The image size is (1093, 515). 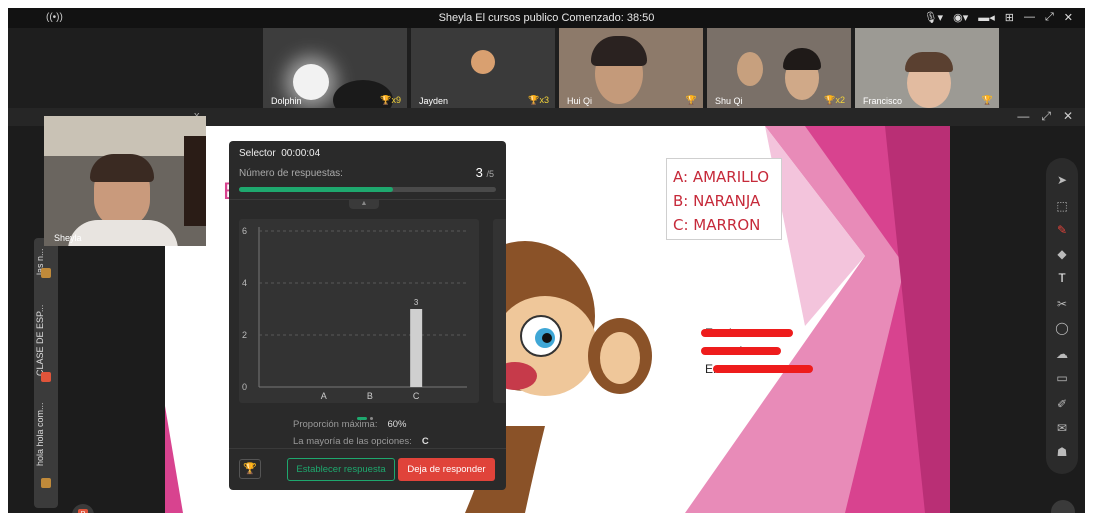 I want to click on participant-name: Jayden, so click(x=434, y=101).